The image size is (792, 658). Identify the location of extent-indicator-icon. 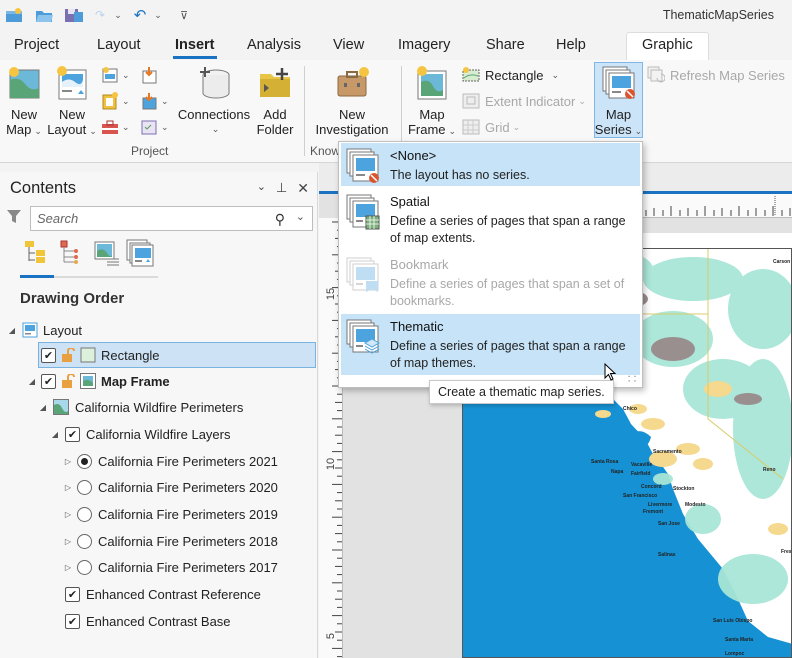
(471, 101).